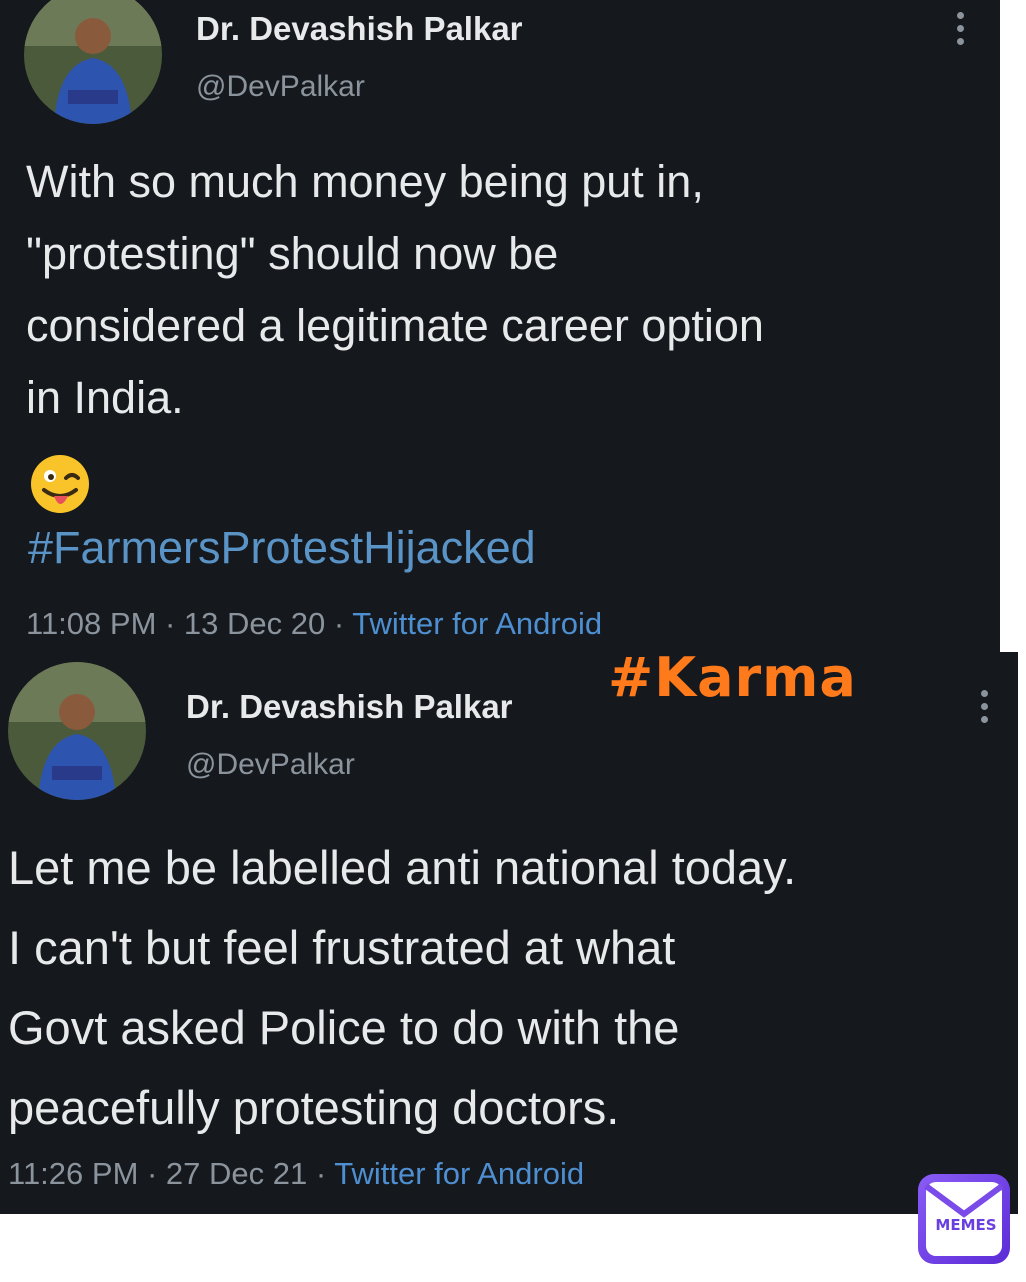 The image size is (1026, 1282). What do you see at coordinates (966, 1225) in the screenshot?
I see `watermark-label: MEMES` at bounding box center [966, 1225].